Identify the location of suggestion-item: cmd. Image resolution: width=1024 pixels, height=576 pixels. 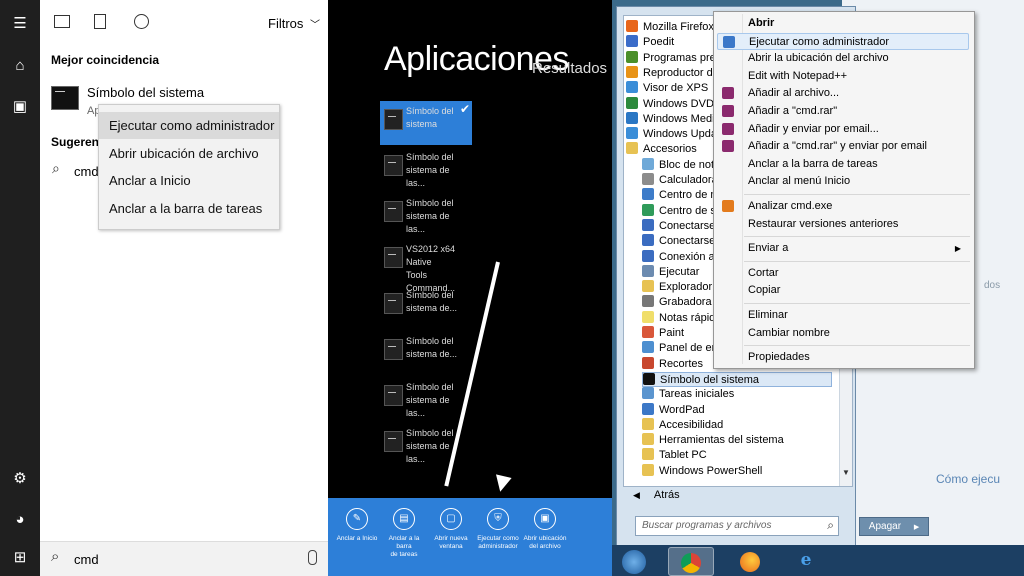
(86, 171).